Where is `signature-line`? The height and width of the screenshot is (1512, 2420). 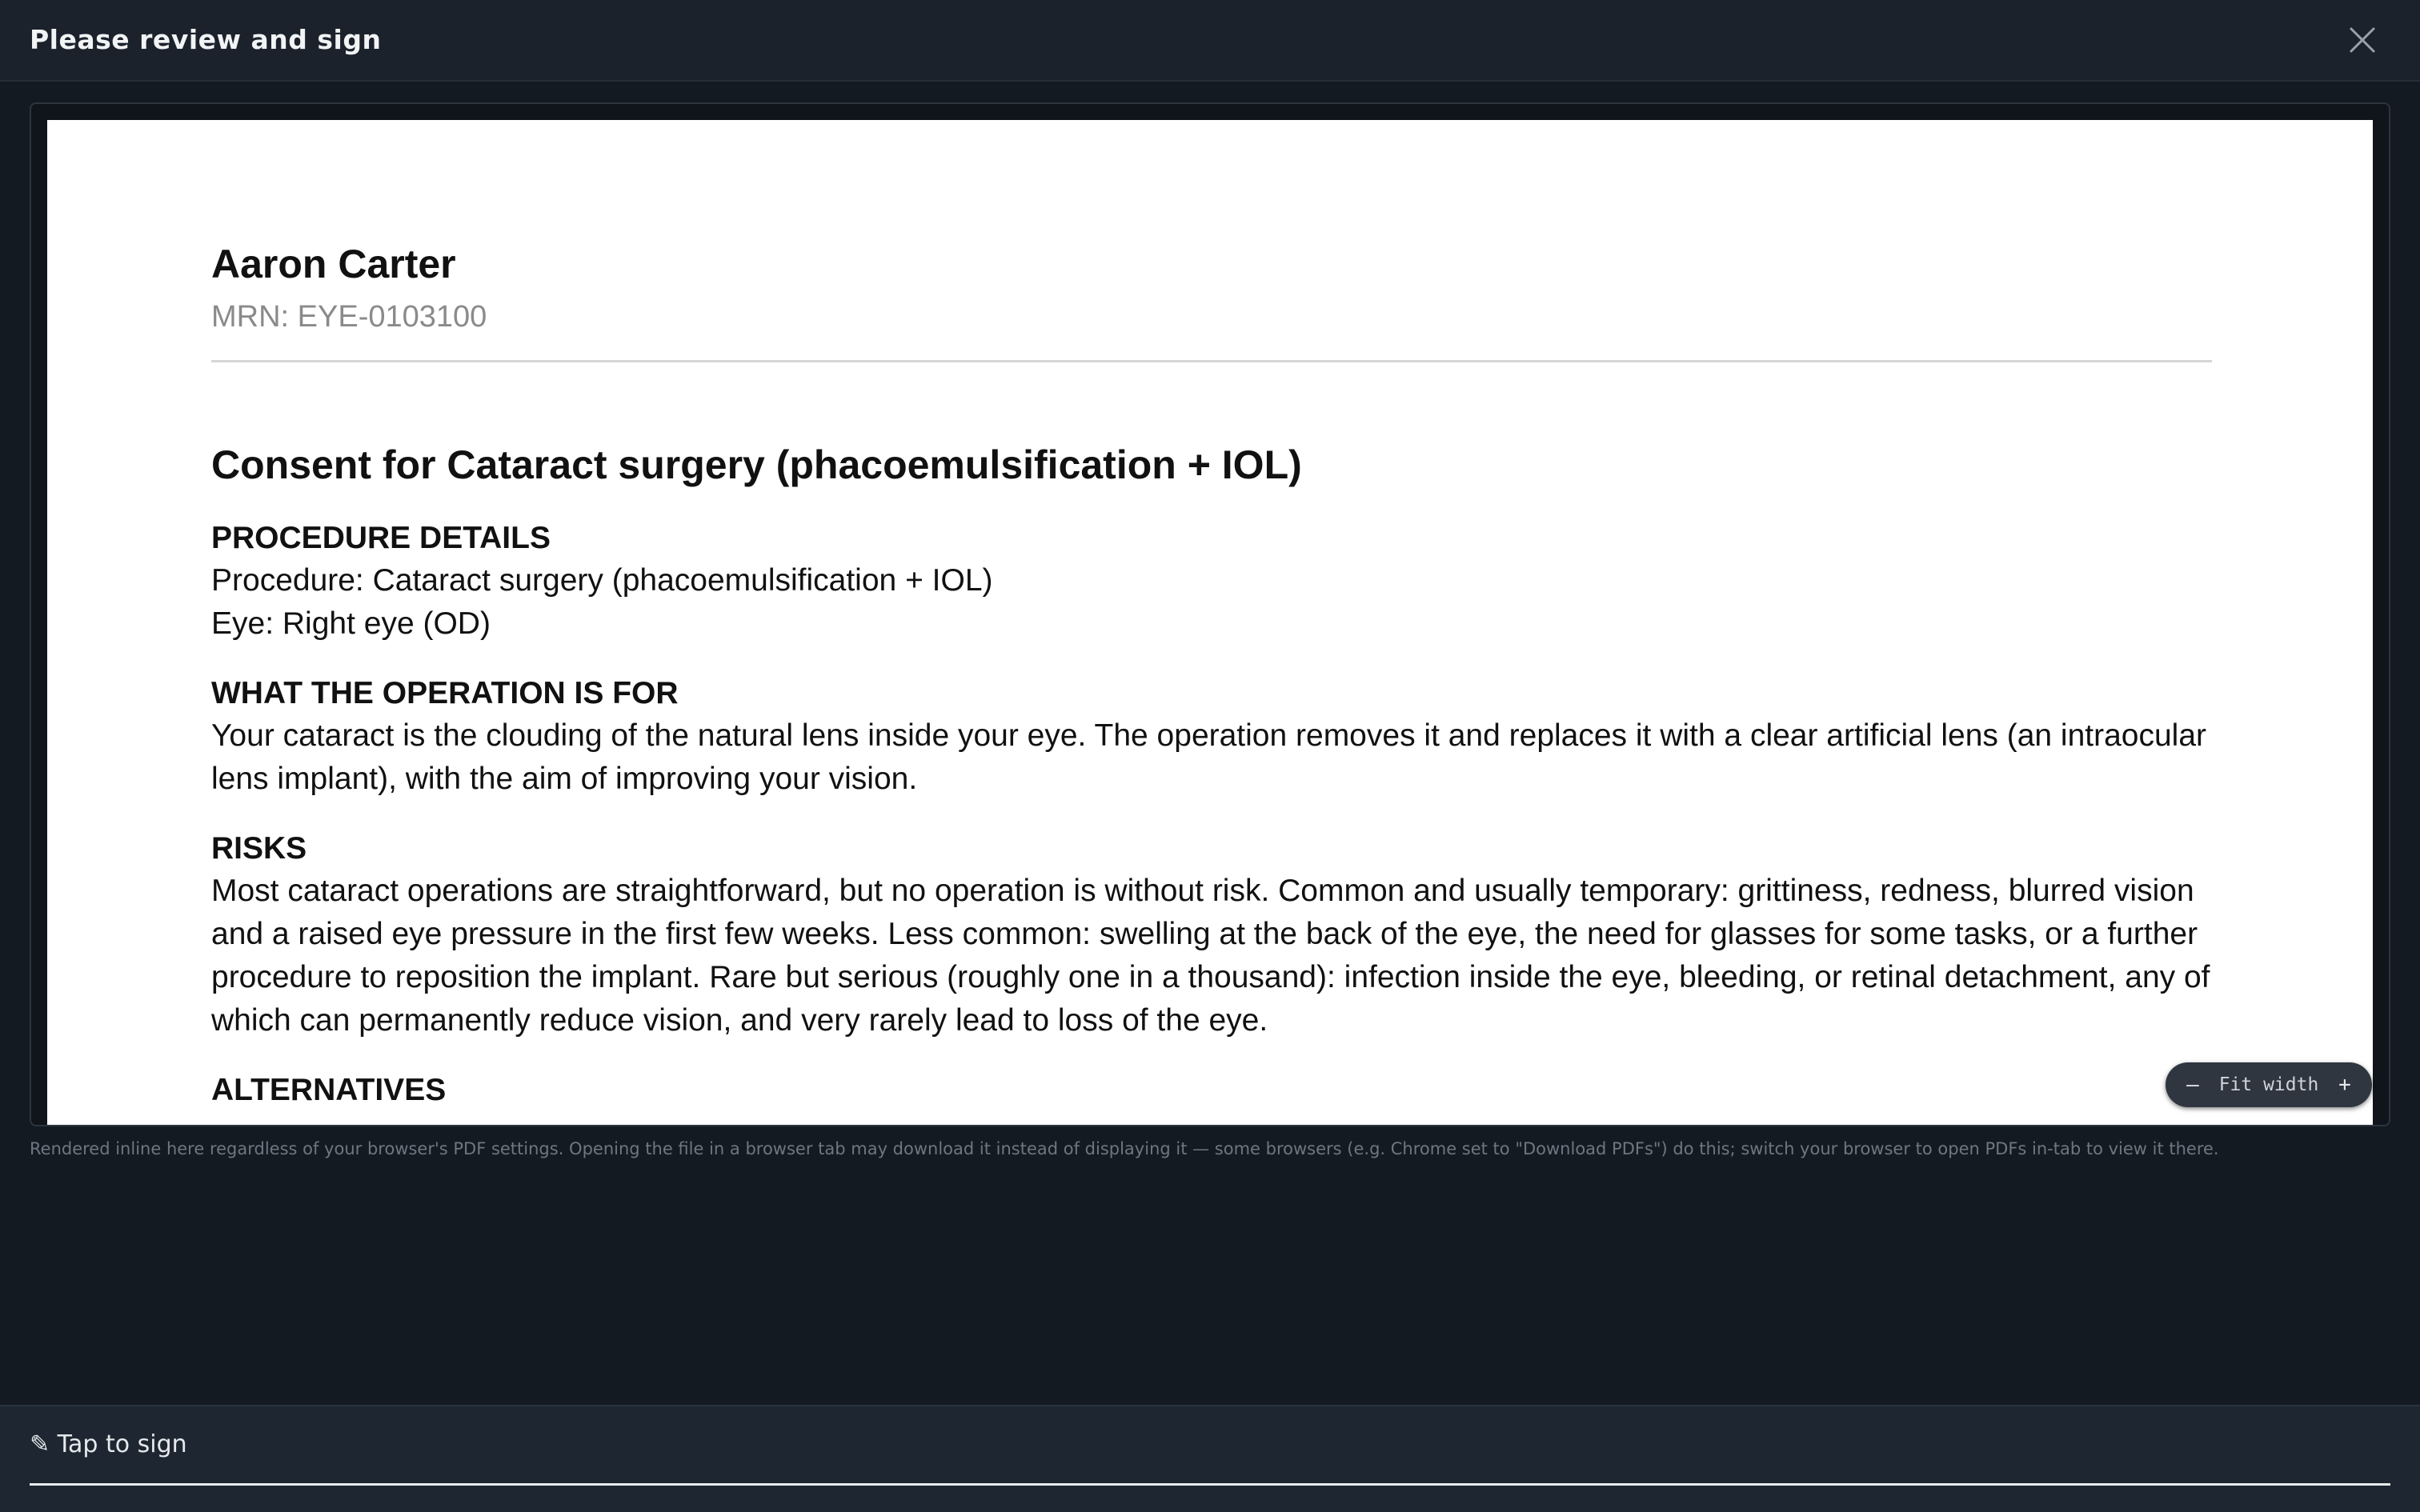
signature-line is located at coordinates (1210, 1484).